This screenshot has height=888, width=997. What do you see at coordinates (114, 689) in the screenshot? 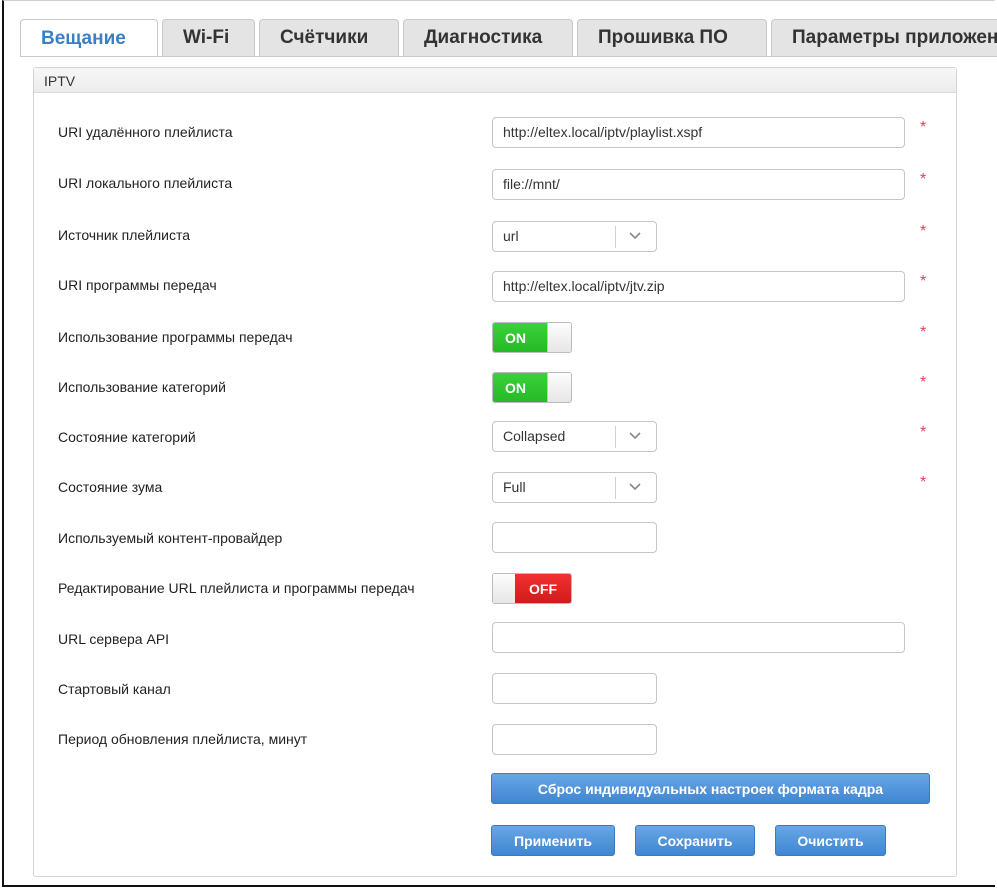
I see `start-channel-label: Стартовый канал` at bounding box center [114, 689].